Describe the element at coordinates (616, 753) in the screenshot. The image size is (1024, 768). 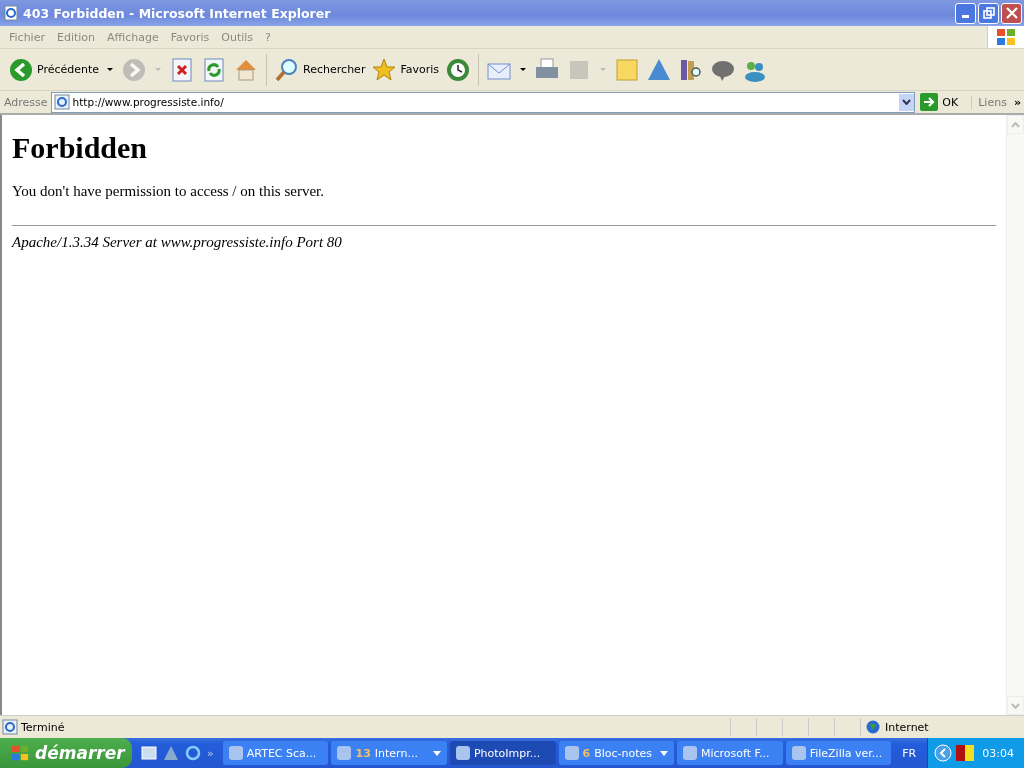
I see `taskbar-button: 6 Bloc-notes` at that location.